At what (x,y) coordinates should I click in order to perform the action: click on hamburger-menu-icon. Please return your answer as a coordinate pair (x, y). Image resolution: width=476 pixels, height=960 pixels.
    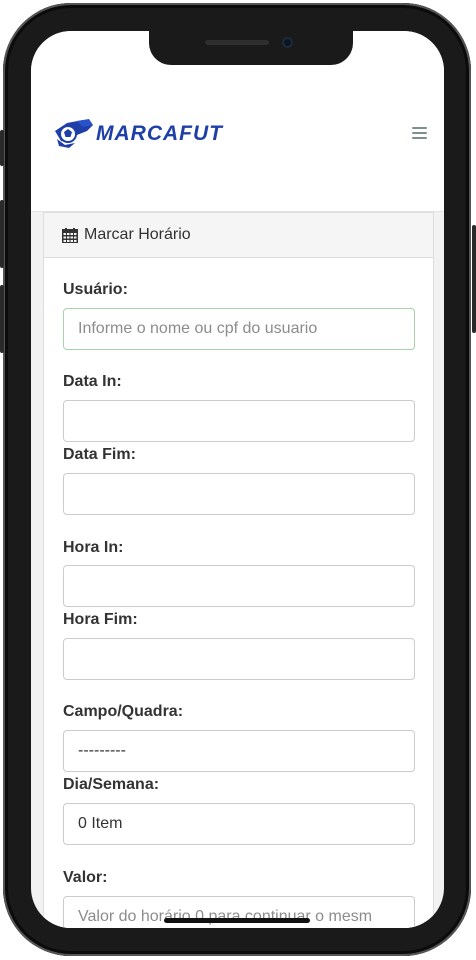
    Looking at the image, I should click on (419, 134).